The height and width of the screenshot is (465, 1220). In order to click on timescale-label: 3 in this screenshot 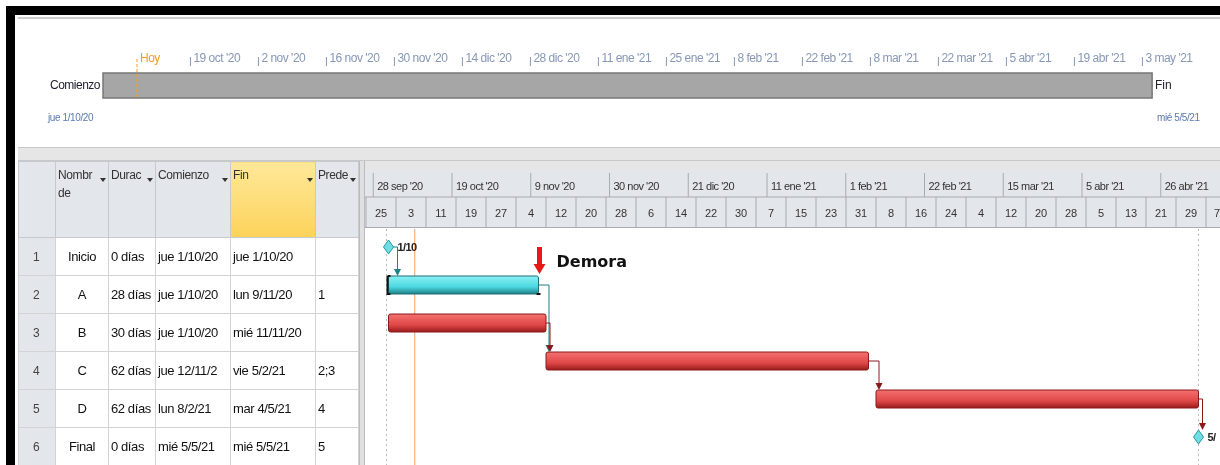, I will do `click(411, 213)`.